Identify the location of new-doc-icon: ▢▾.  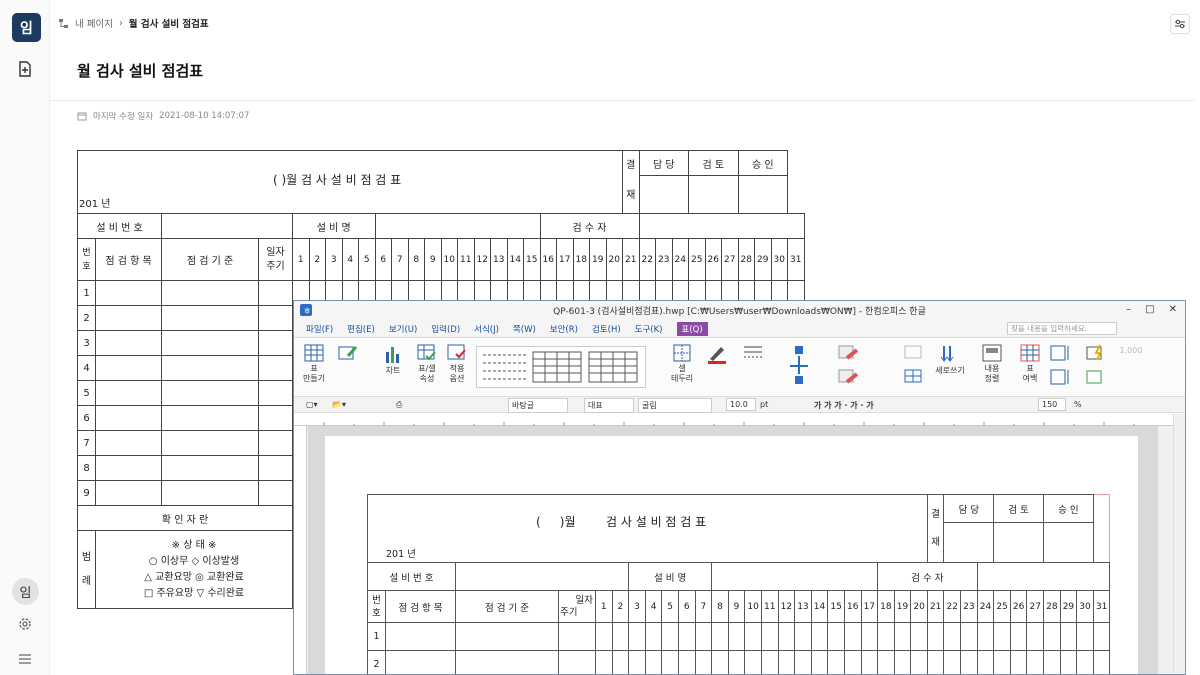
(312, 404).